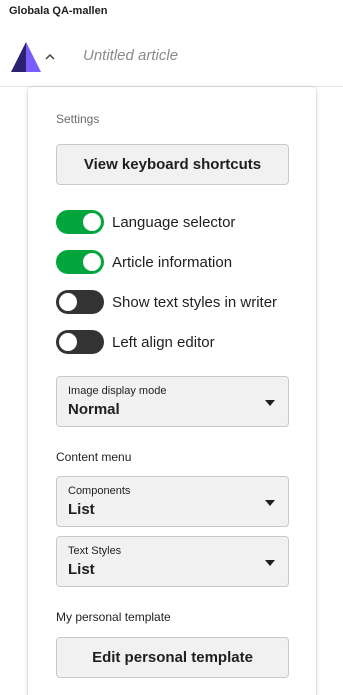 The height and width of the screenshot is (695, 343). I want to click on toggle-label: Article information, so click(172, 262).